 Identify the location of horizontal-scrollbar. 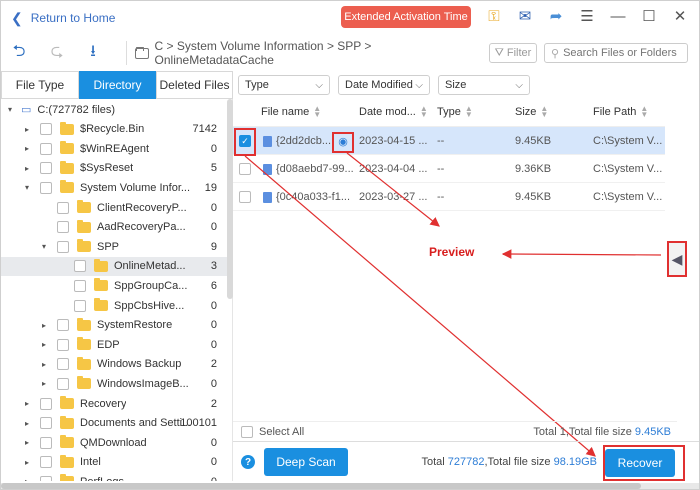
(350, 486).